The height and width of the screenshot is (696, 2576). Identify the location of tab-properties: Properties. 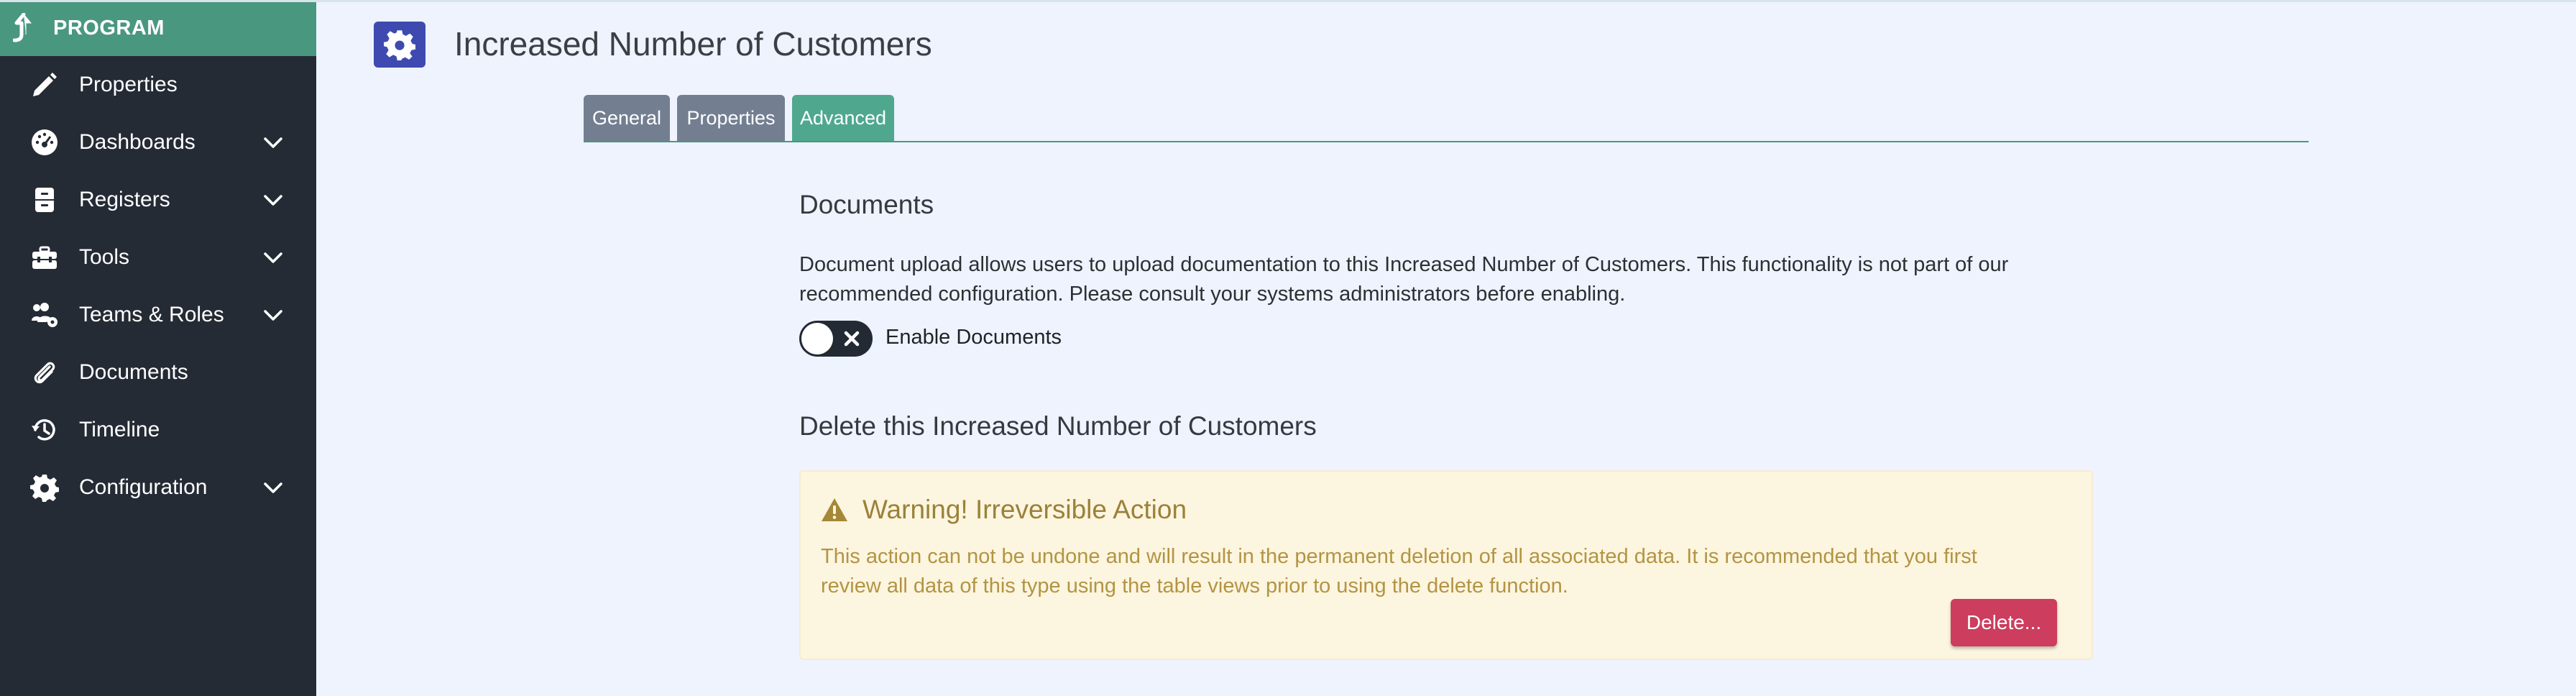
(731, 118).